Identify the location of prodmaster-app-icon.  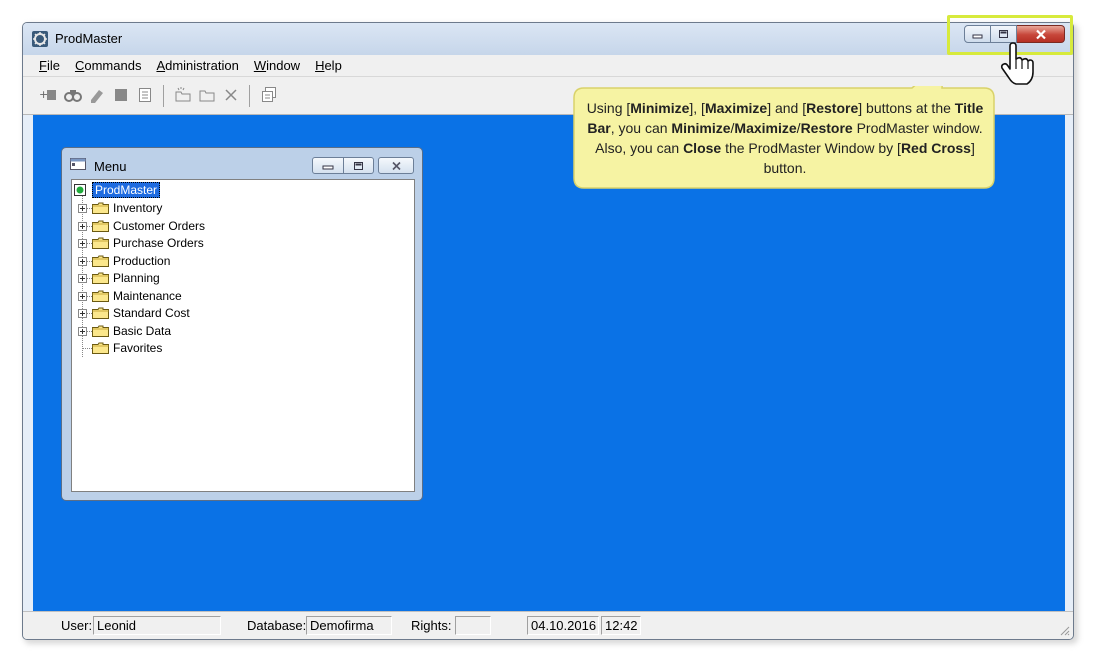
(40, 39).